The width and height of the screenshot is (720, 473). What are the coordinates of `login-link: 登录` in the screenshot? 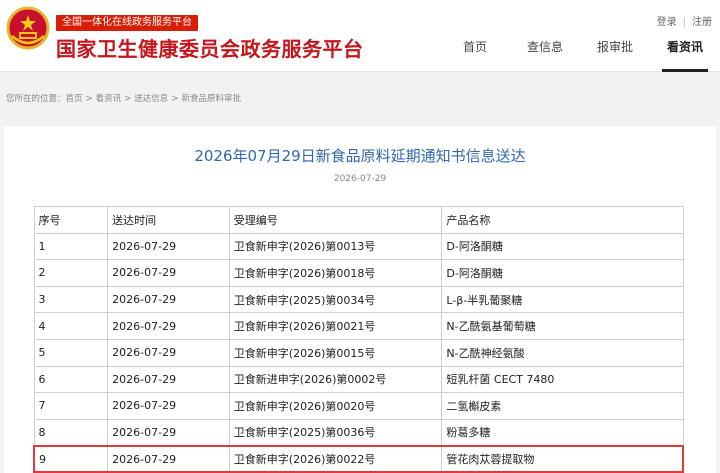 It's located at (667, 22).